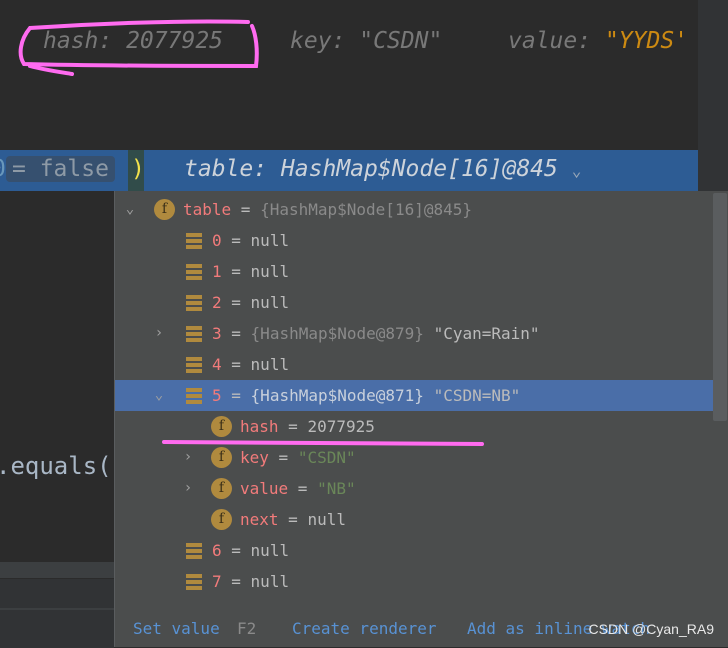  What do you see at coordinates (138, 47) in the screenshot?
I see `annotation-circle` at bounding box center [138, 47].